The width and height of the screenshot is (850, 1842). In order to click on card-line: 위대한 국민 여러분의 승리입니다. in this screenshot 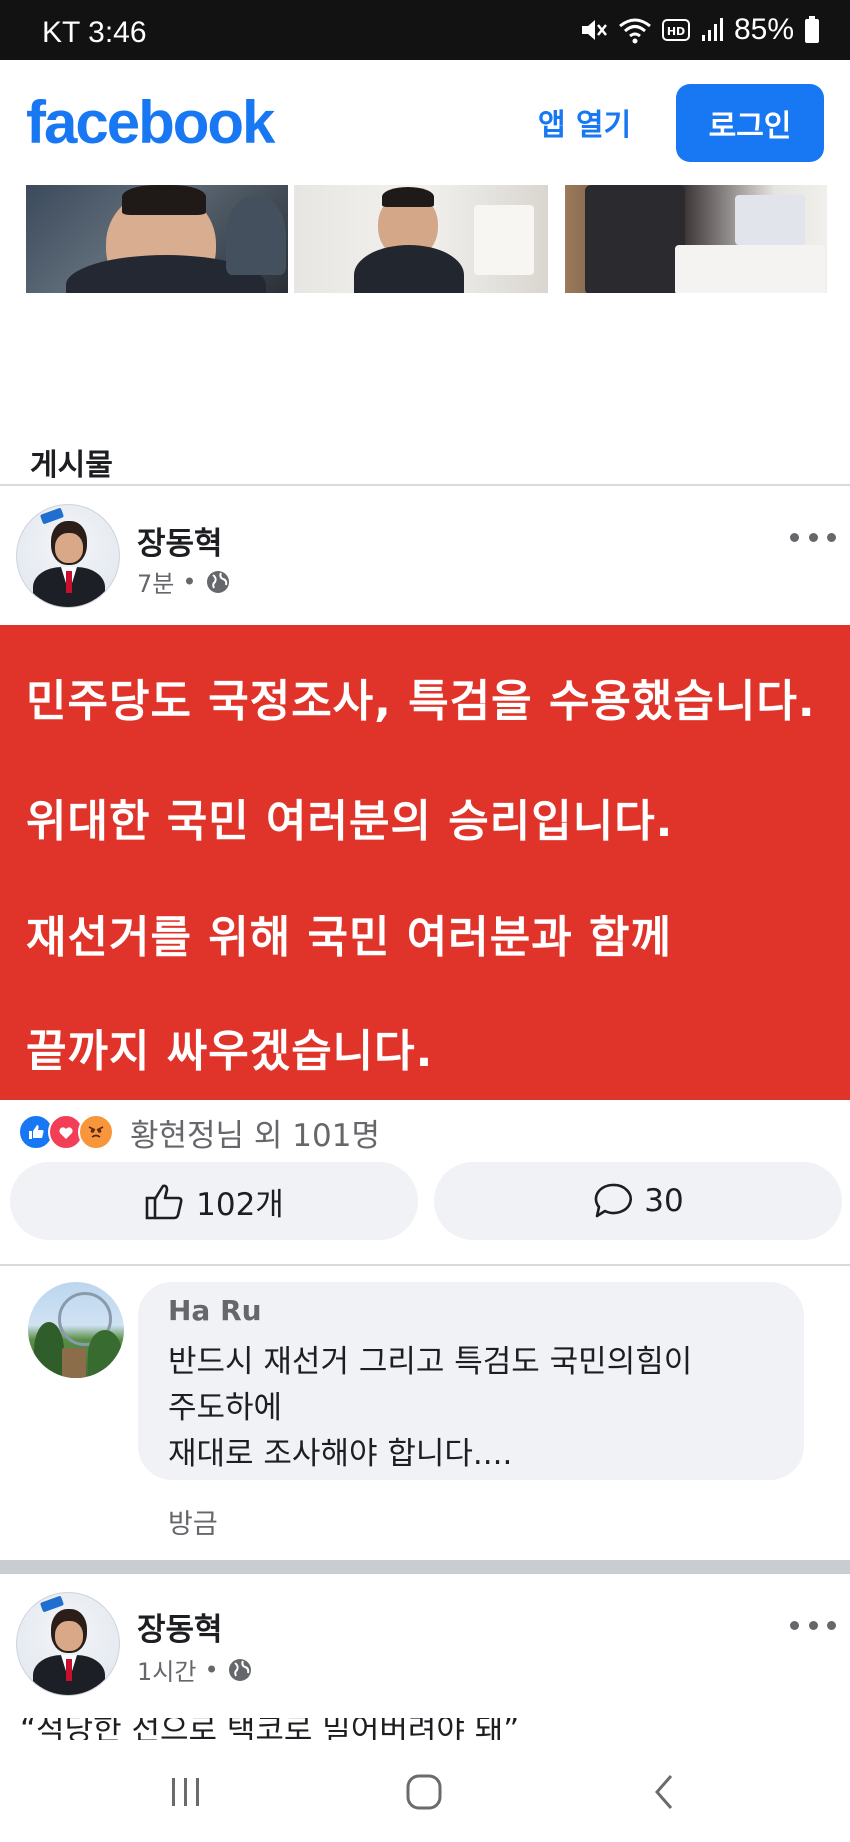, I will do `click(350, 821)`.